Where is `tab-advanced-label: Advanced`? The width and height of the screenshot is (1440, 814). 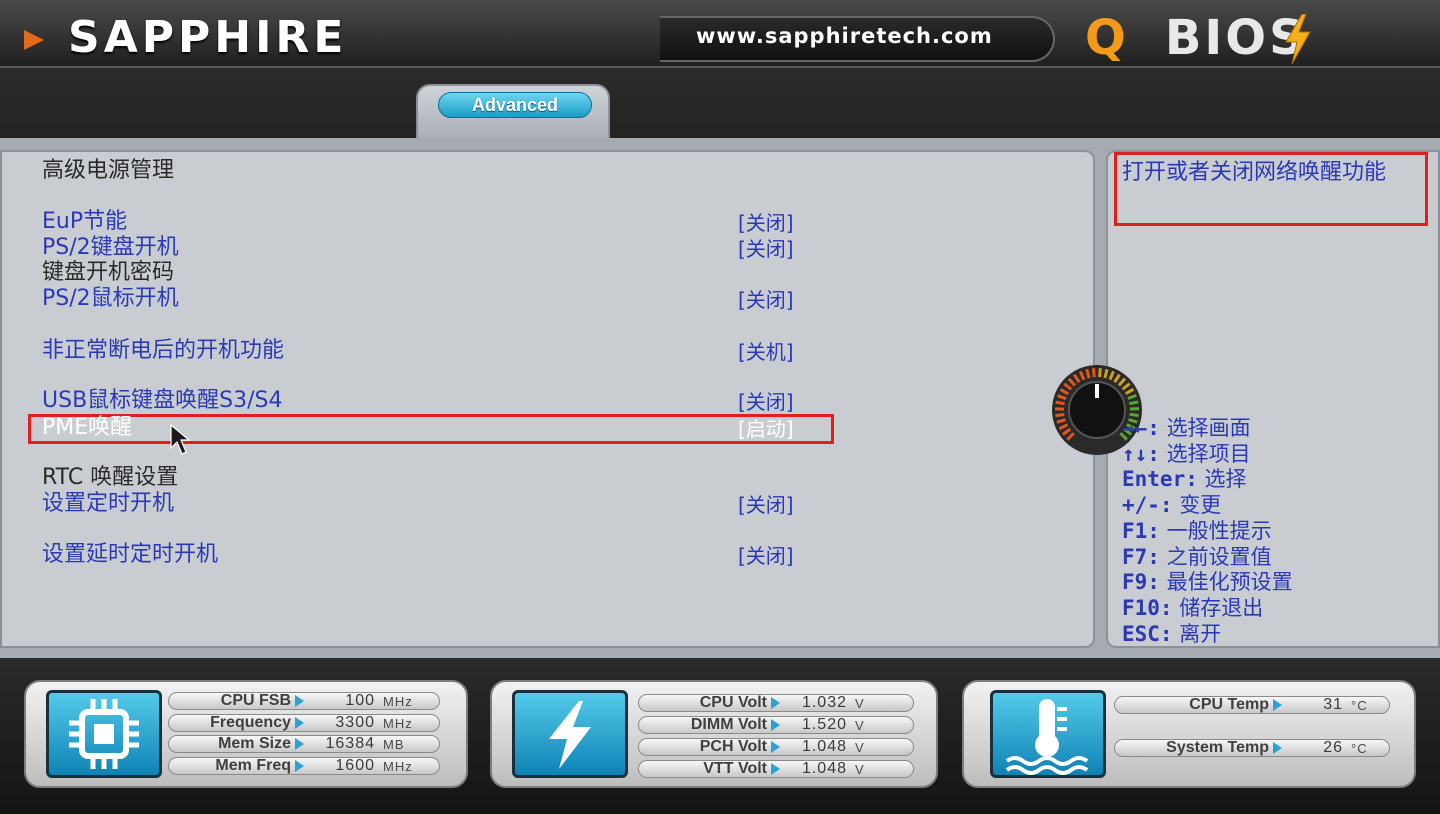 tab-advanced-label: Advanced is located at coordinates (515, 105).